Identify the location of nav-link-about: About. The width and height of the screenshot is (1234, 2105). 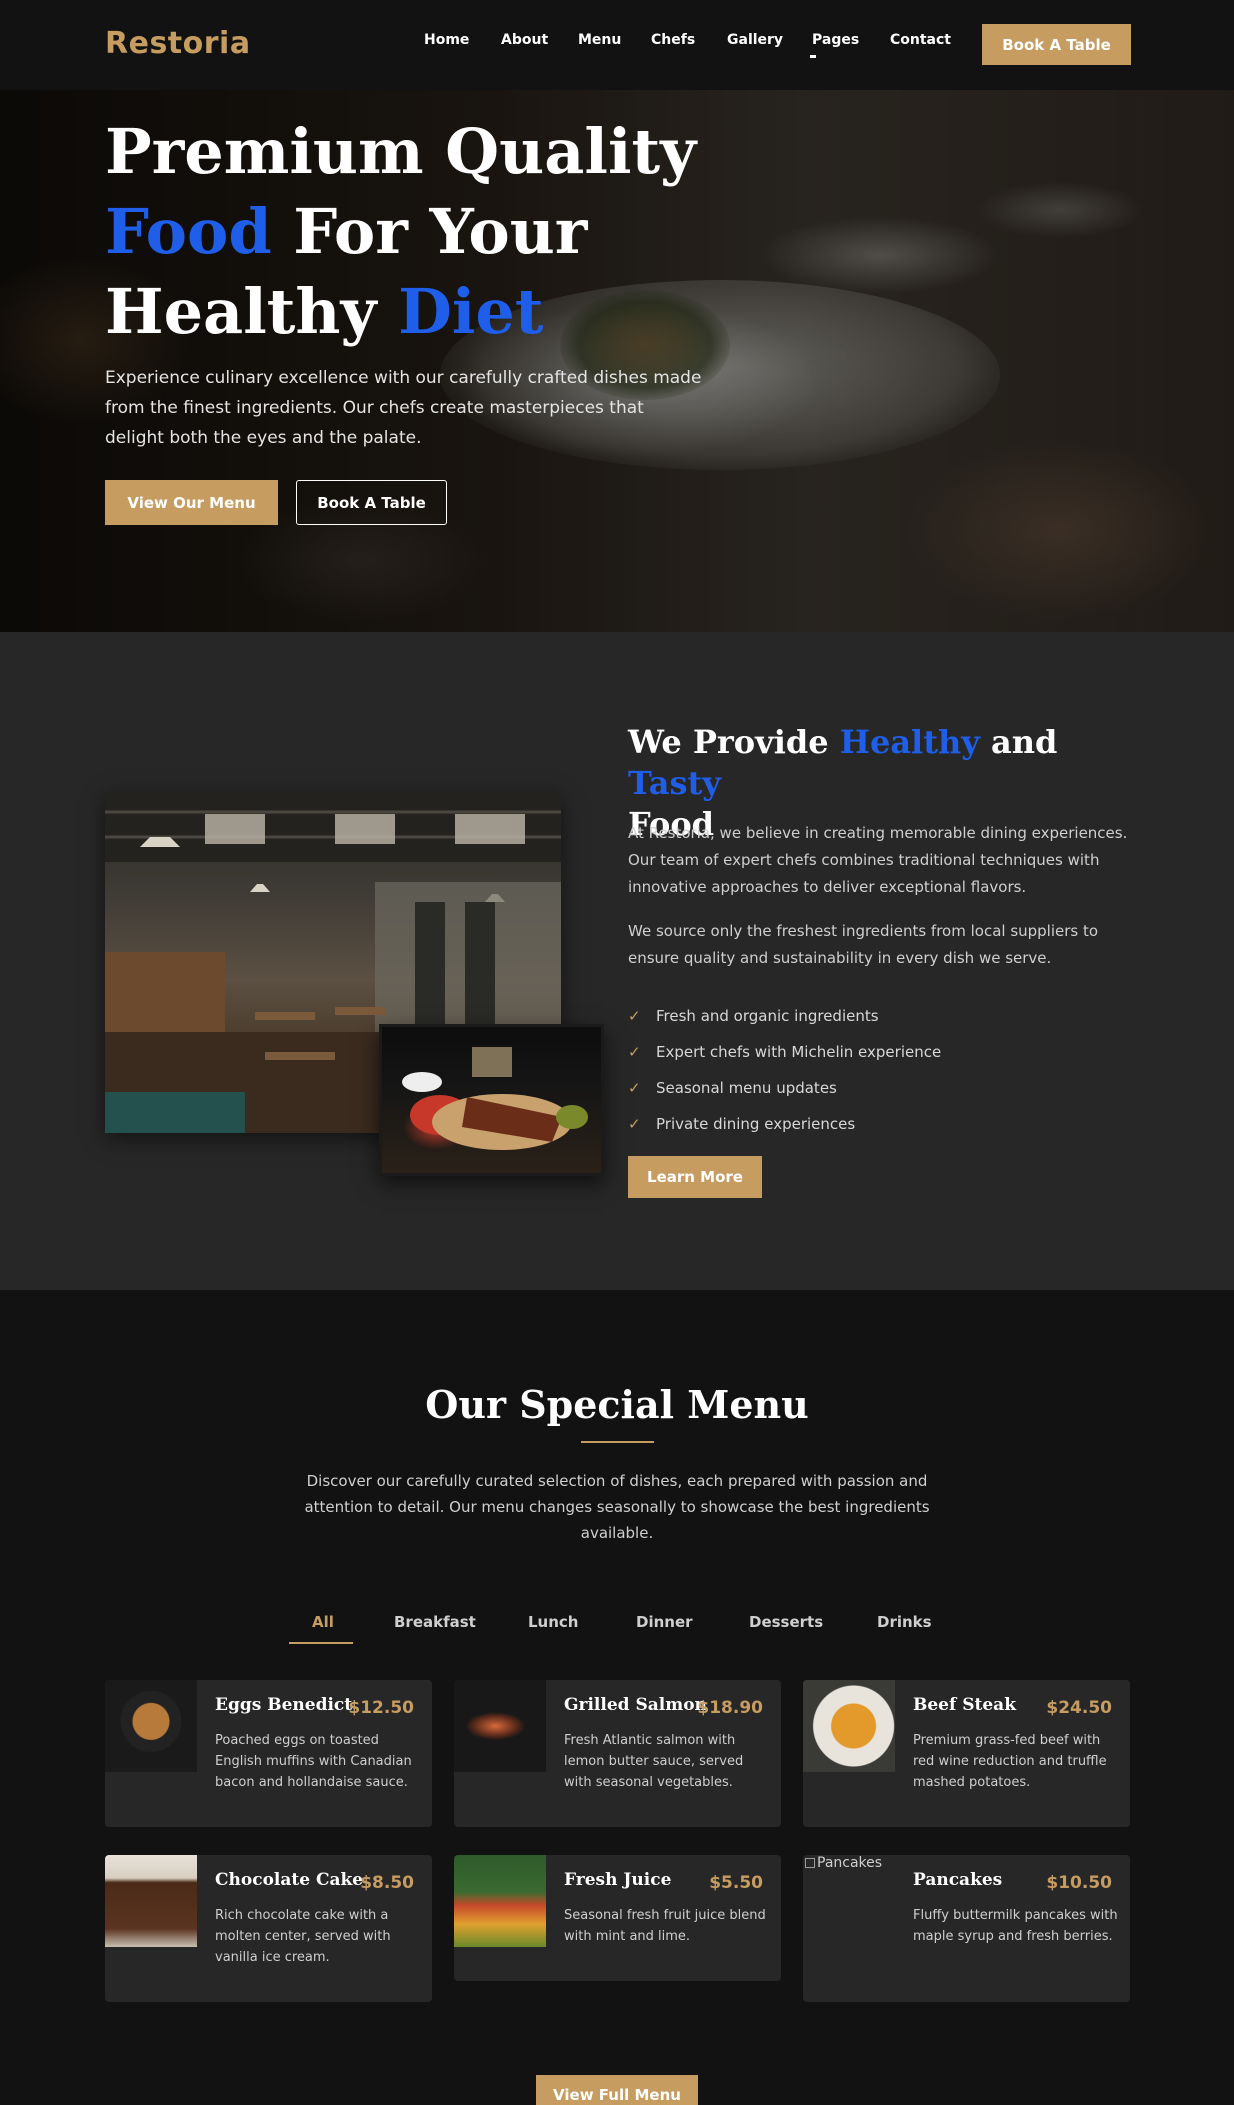
(524, 40).